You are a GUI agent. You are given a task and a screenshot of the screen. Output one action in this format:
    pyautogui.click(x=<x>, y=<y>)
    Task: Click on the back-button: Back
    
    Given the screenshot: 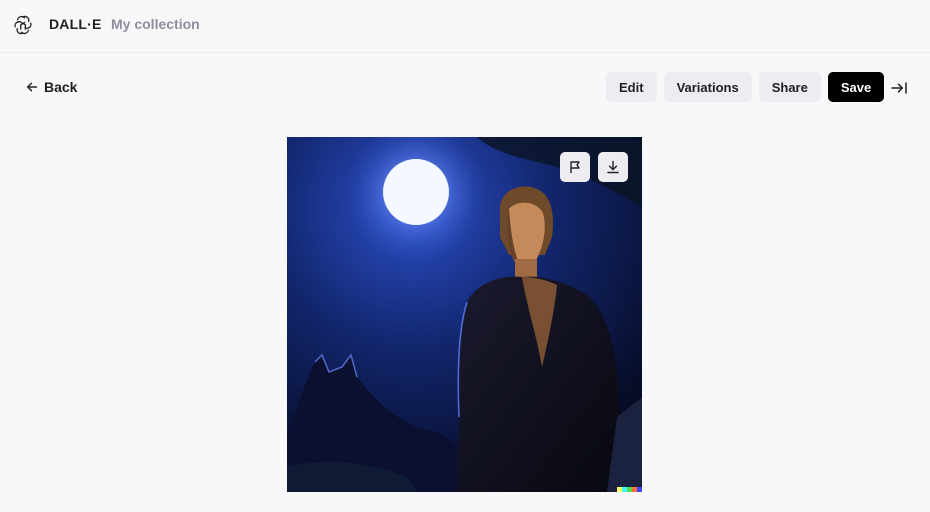 What is the action you would take?
    pyautogui.click(x=51, y=87)
    